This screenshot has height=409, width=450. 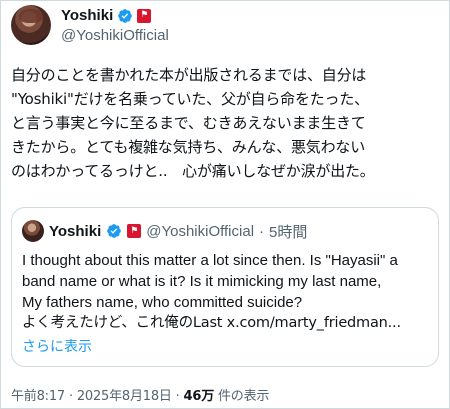 I want to click on quoted-time: 5時間, so click(x=288, y=231).